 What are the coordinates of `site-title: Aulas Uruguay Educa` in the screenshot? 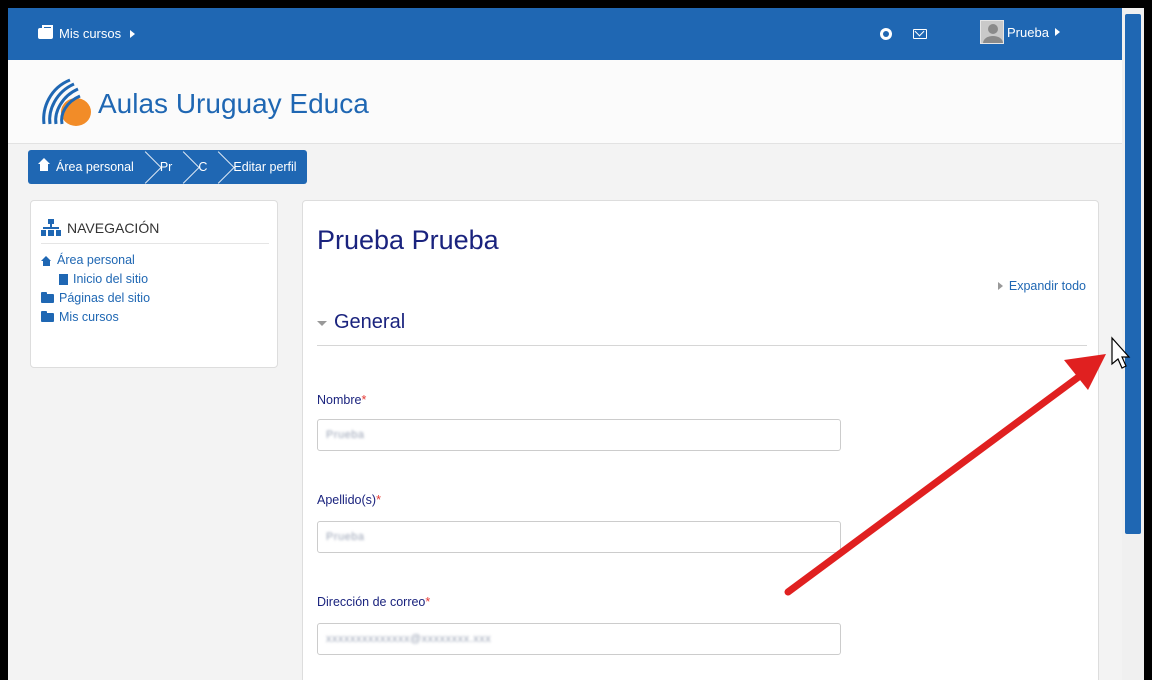 It's located at (233, 104).